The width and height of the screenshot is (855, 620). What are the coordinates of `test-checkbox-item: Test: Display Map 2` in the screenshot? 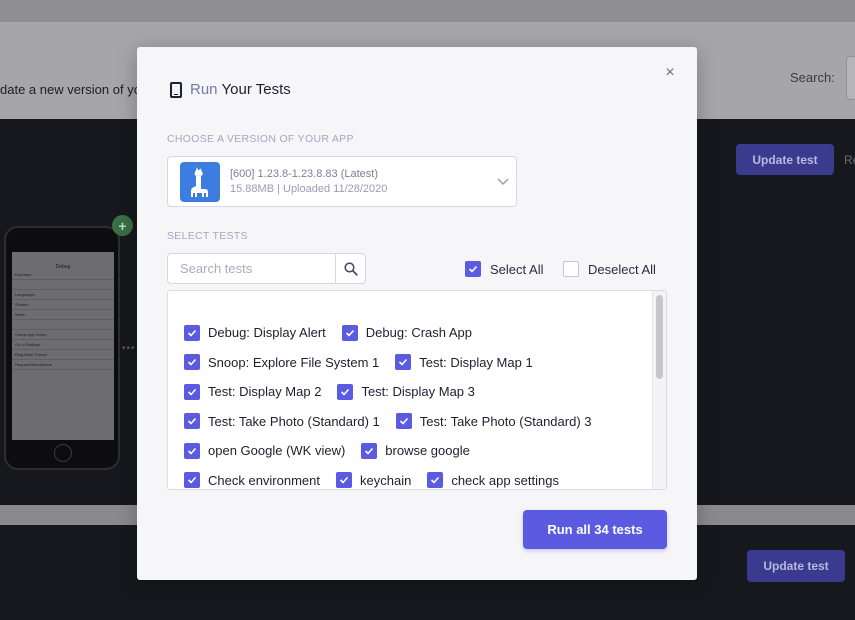 It's located at (253, 391).